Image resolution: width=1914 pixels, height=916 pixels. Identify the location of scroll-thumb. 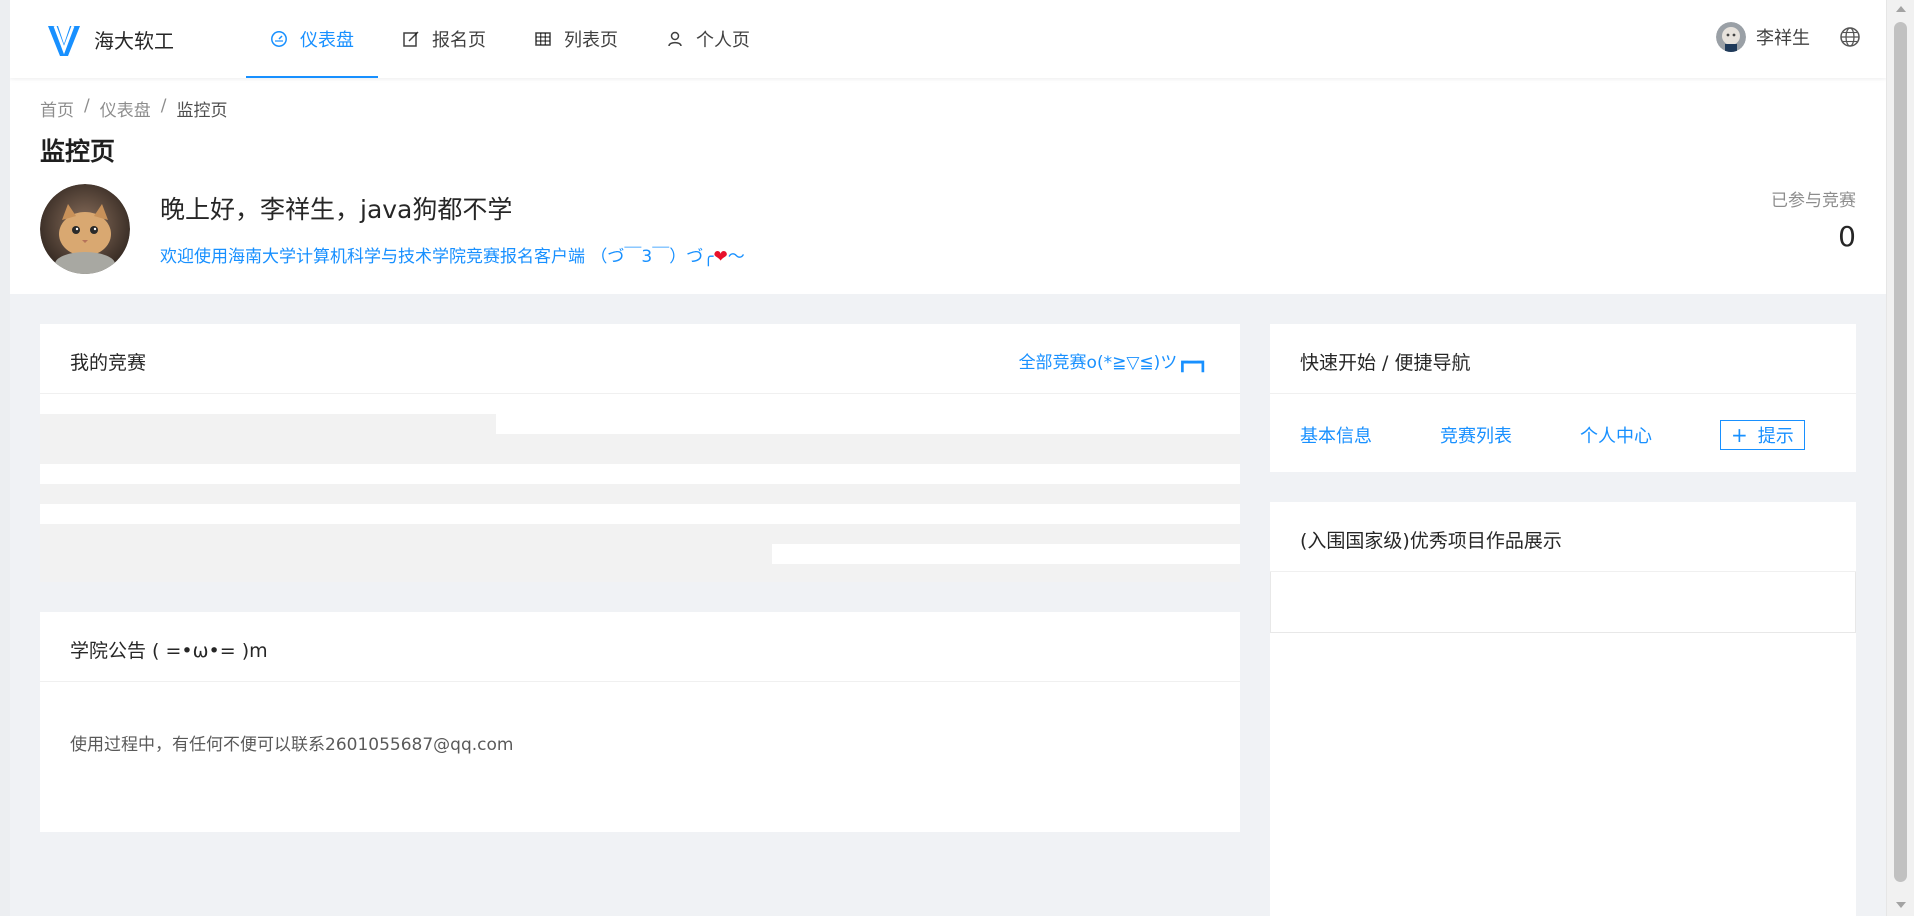
(1900, 452).